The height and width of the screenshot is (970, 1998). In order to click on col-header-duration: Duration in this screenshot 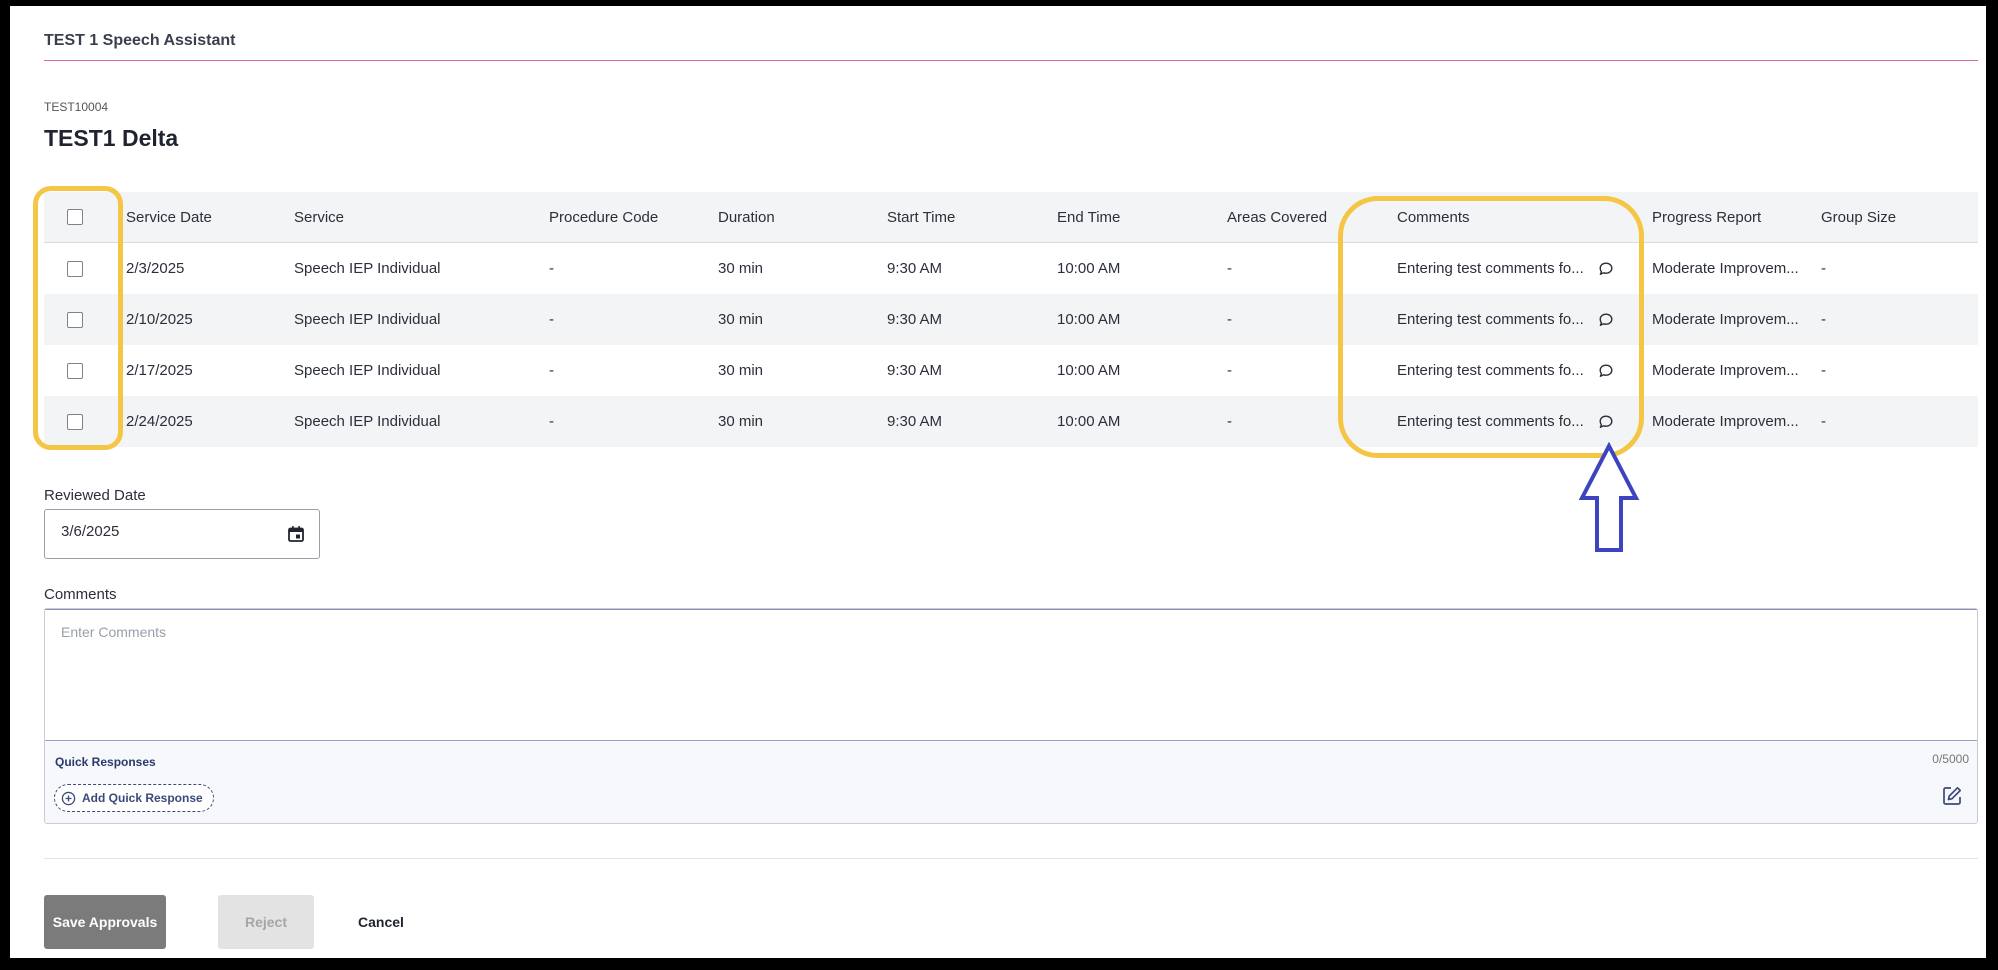, I will do `click(746, 217)`.